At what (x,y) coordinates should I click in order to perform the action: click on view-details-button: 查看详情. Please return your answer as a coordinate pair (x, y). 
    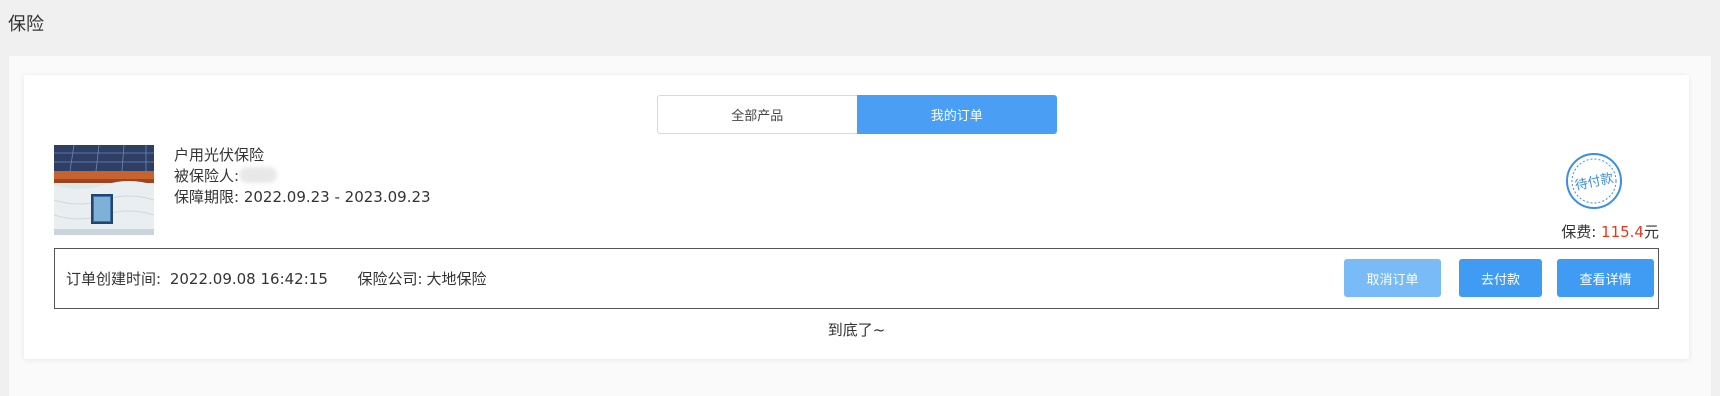
    Looking at the image, I should click on (1605, 278).